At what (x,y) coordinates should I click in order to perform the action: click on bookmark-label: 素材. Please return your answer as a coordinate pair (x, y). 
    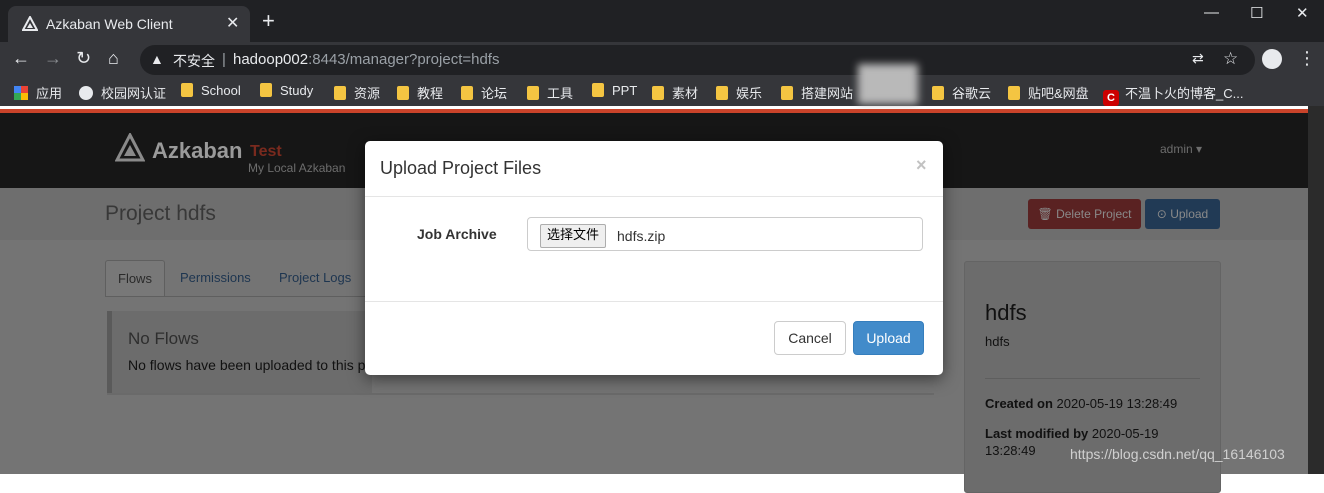
    Looking at the image, I should click on (685, 93).